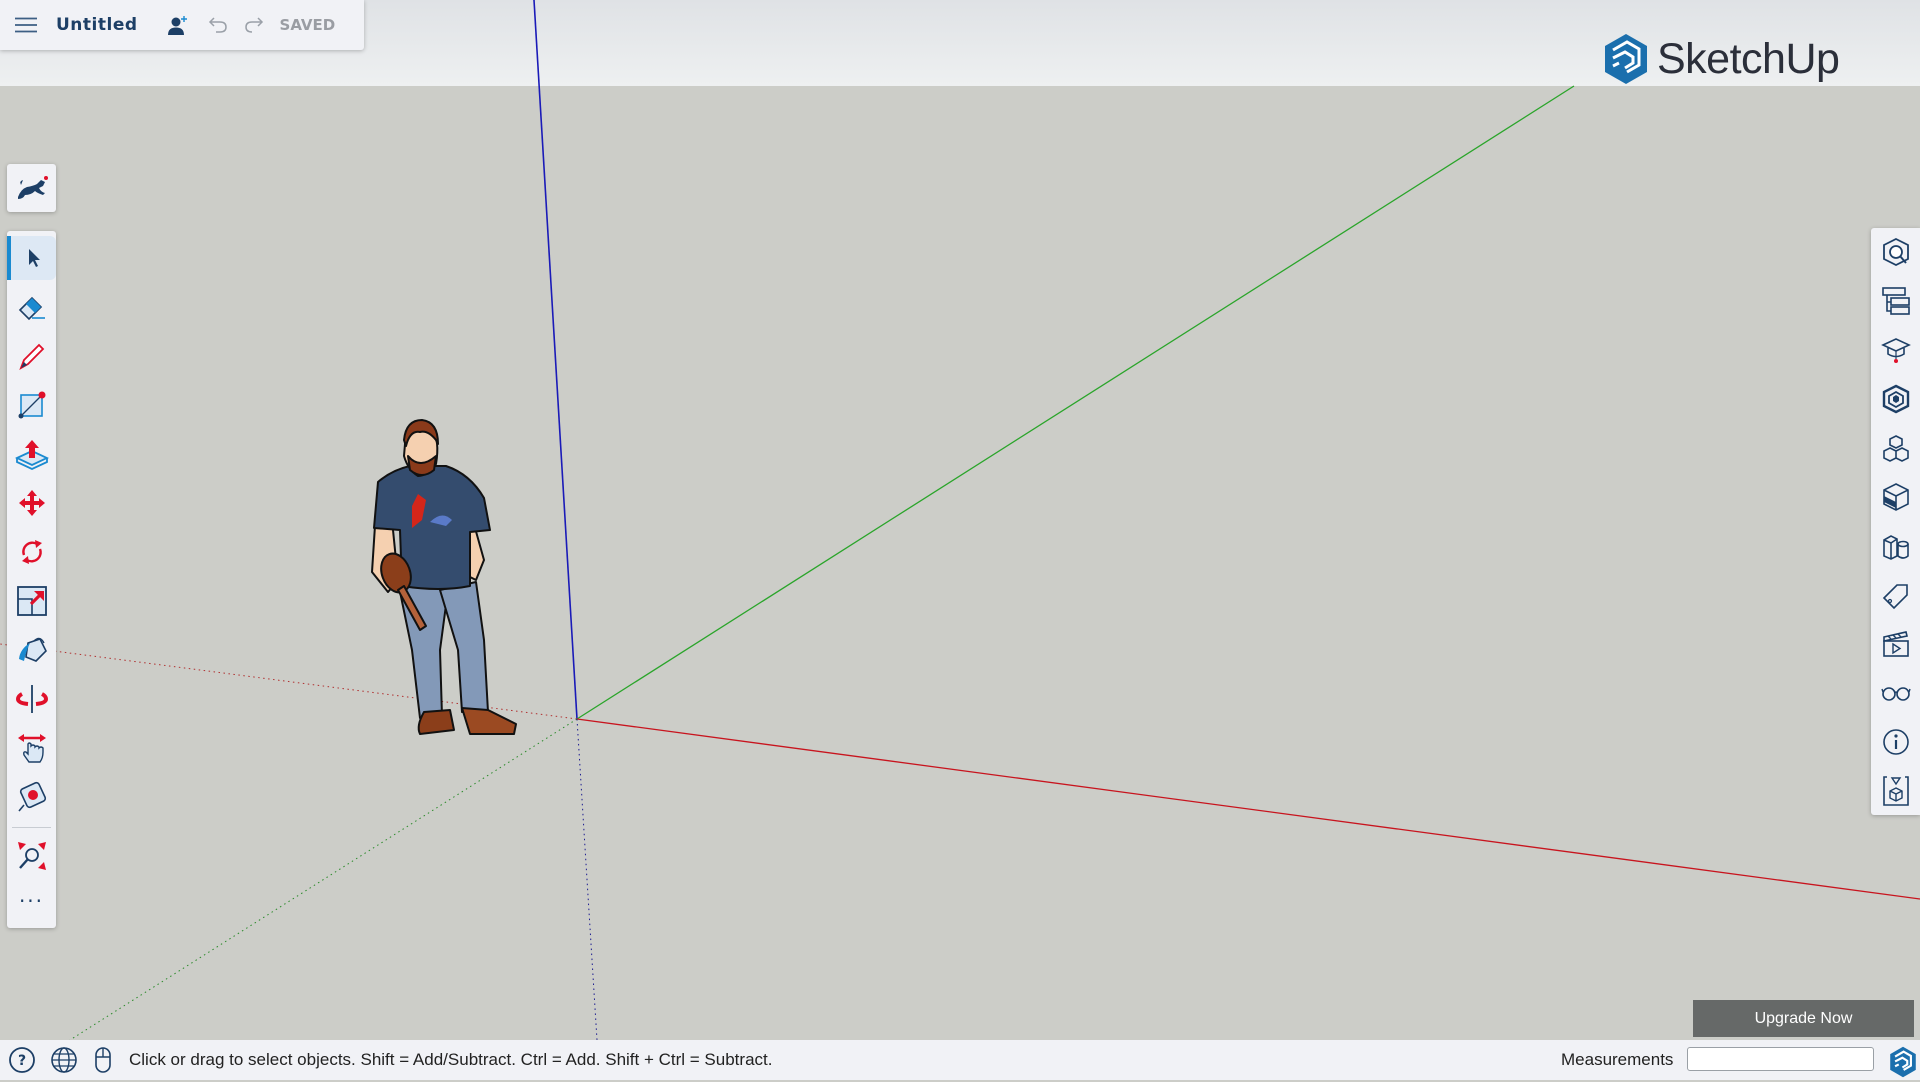 Image resolution: width=1920 pixels, height=1082 pixels. I want to click on tool-pan, so click(31, 748).